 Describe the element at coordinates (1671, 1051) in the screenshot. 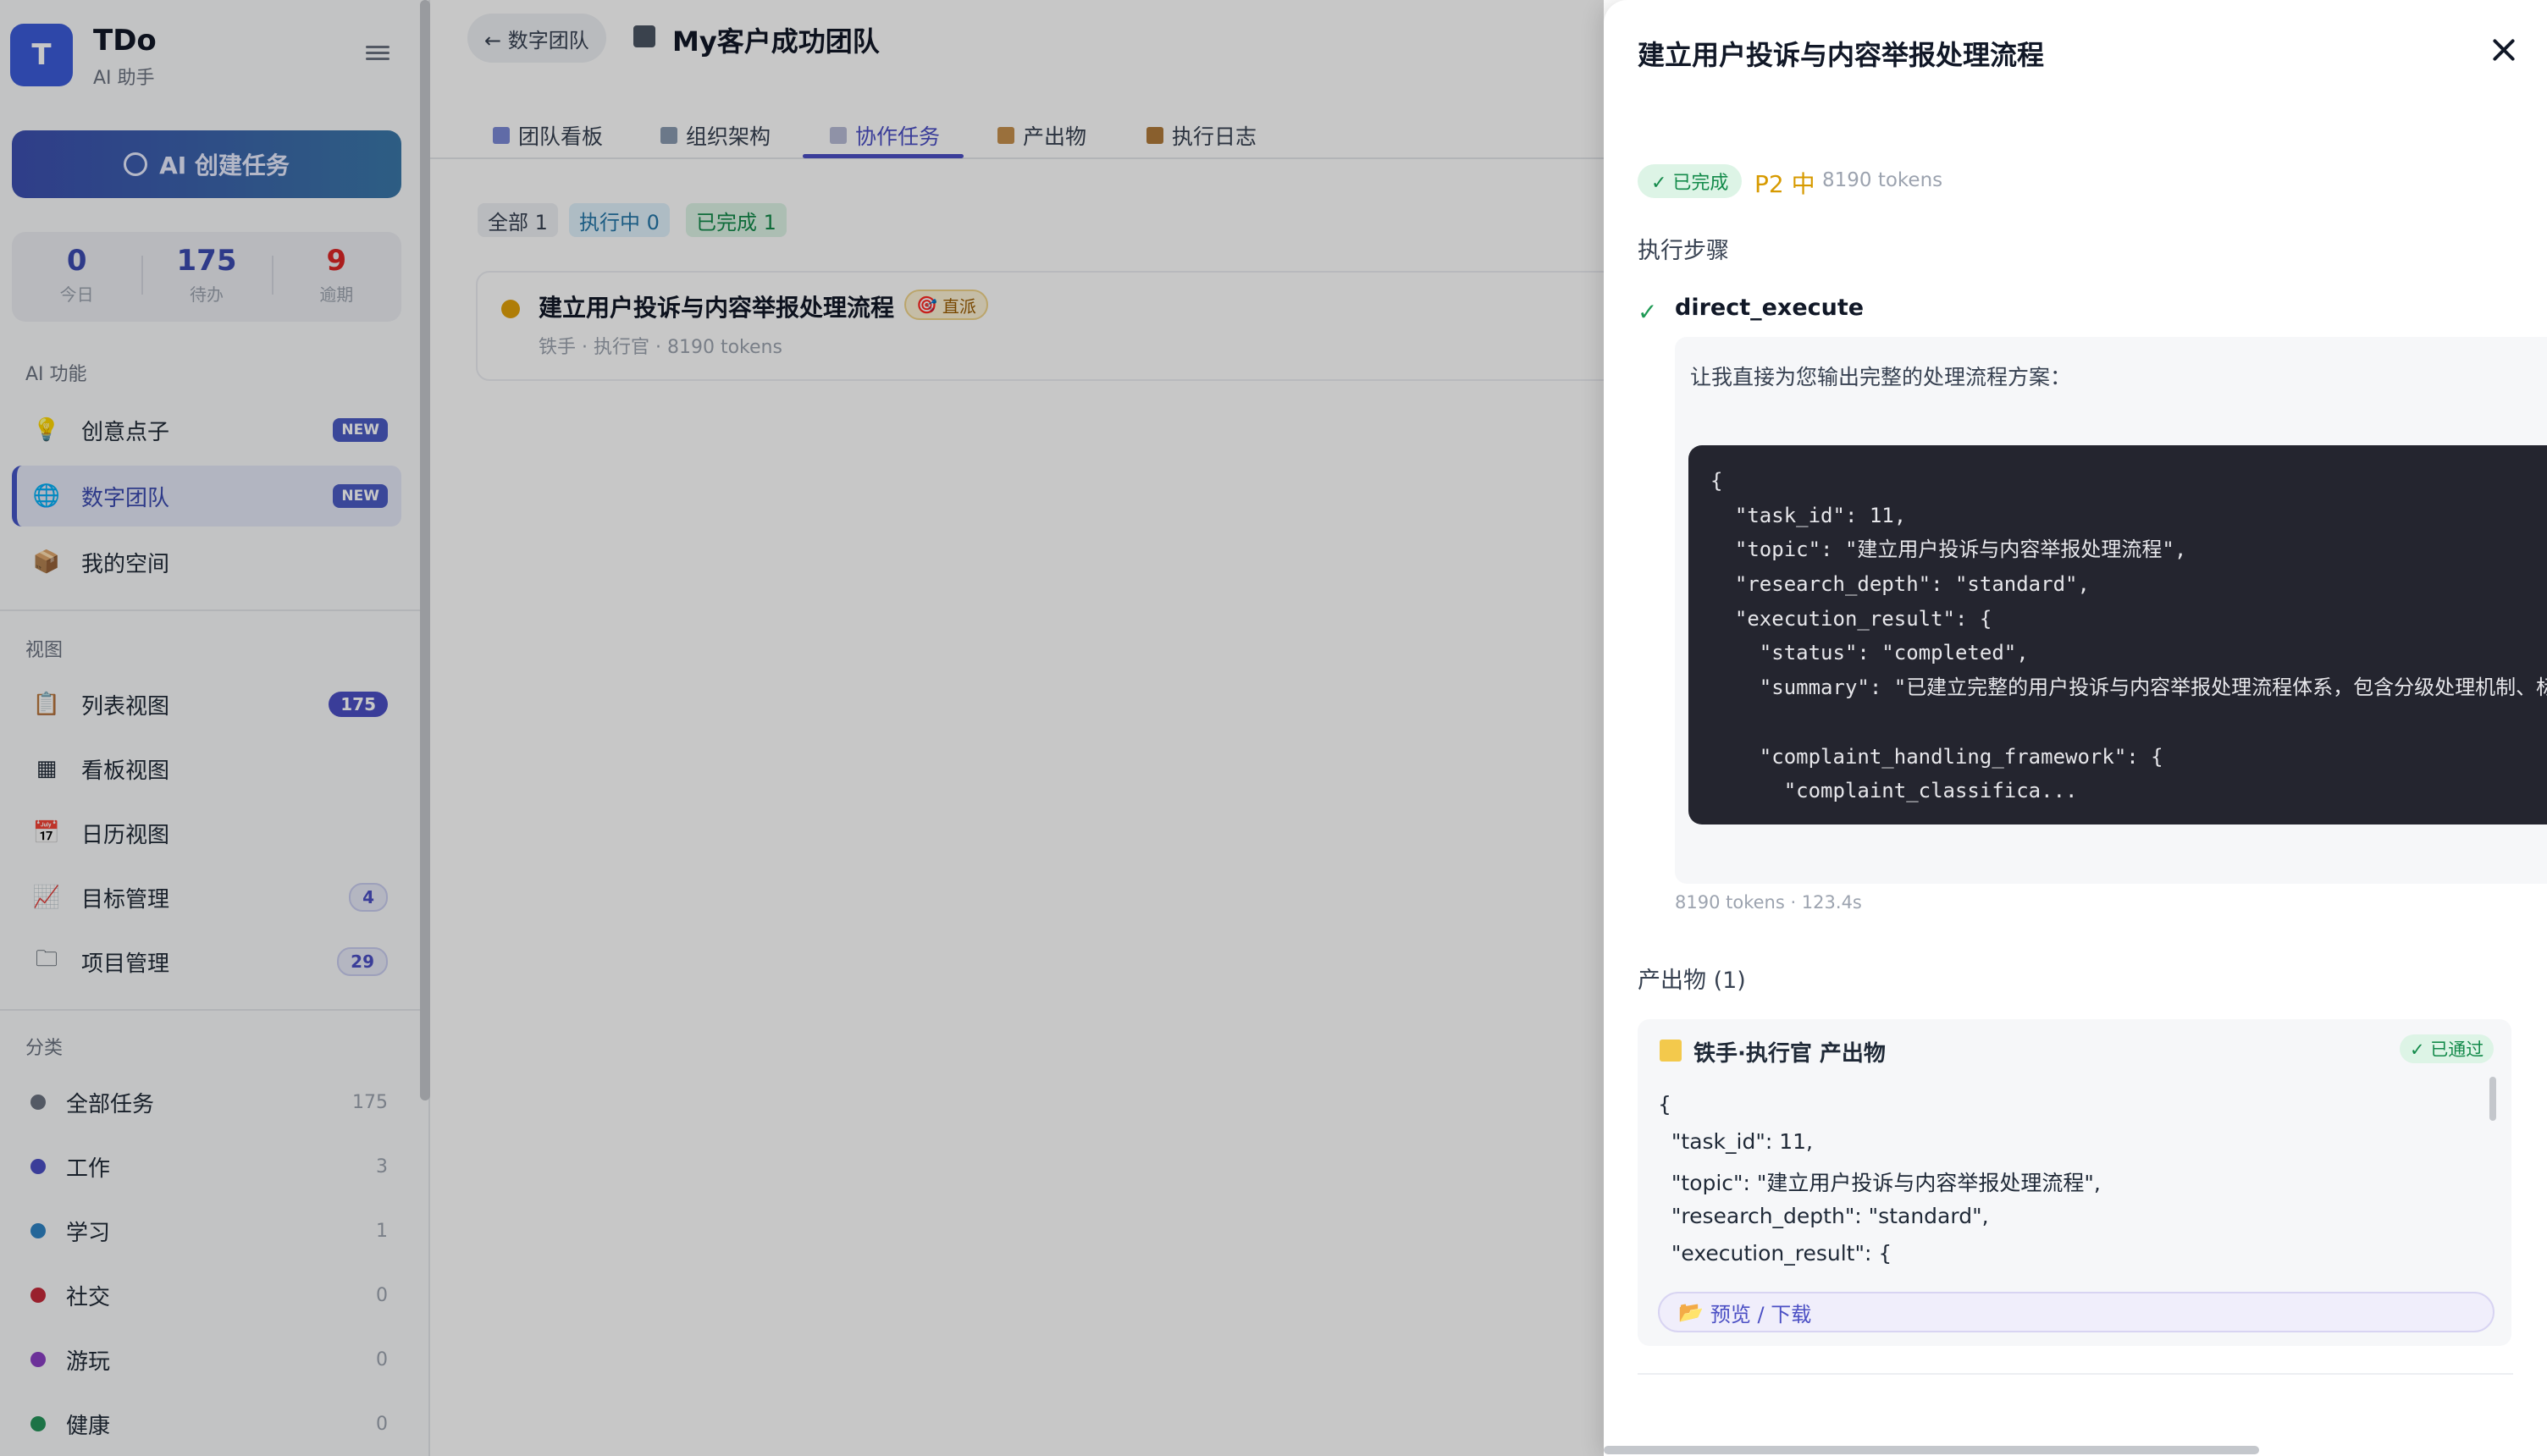

I see `memo-icon` at that location.